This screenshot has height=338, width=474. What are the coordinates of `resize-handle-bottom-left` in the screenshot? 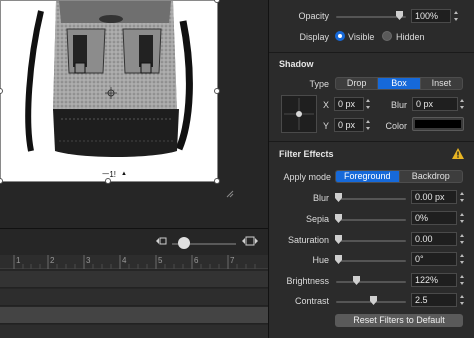 It's located at (1, 181).